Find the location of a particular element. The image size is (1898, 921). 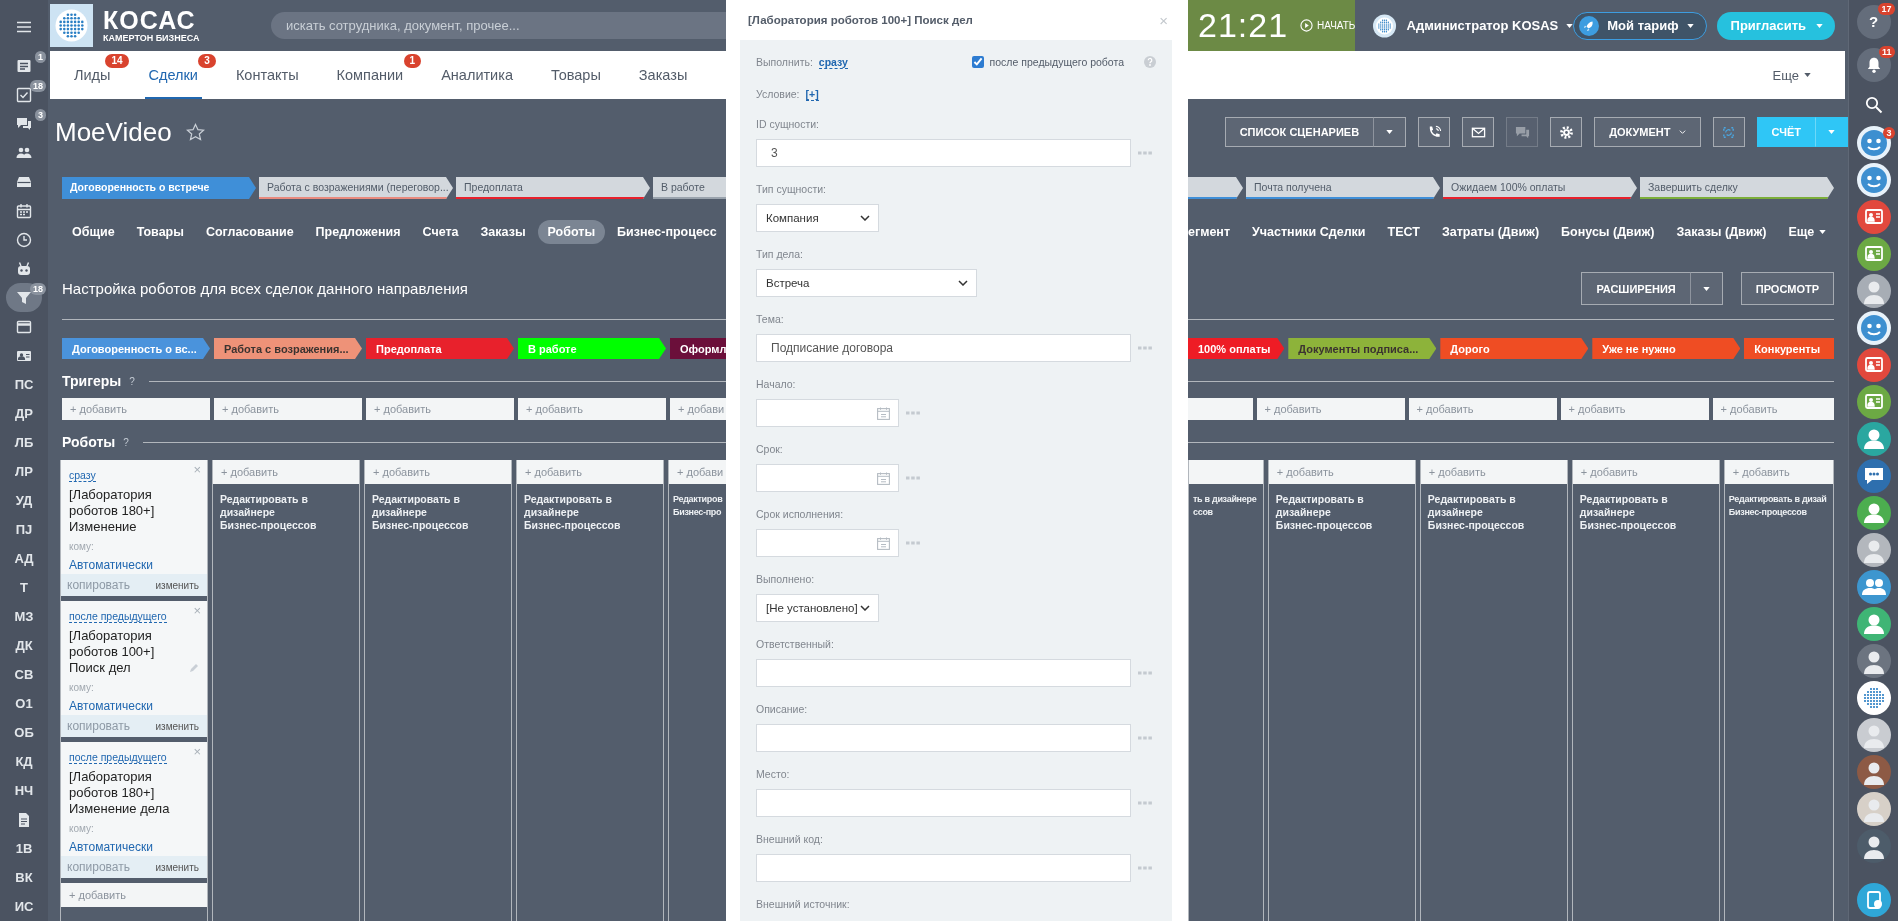

text-field: 3 is located at coordinates (943, 153).